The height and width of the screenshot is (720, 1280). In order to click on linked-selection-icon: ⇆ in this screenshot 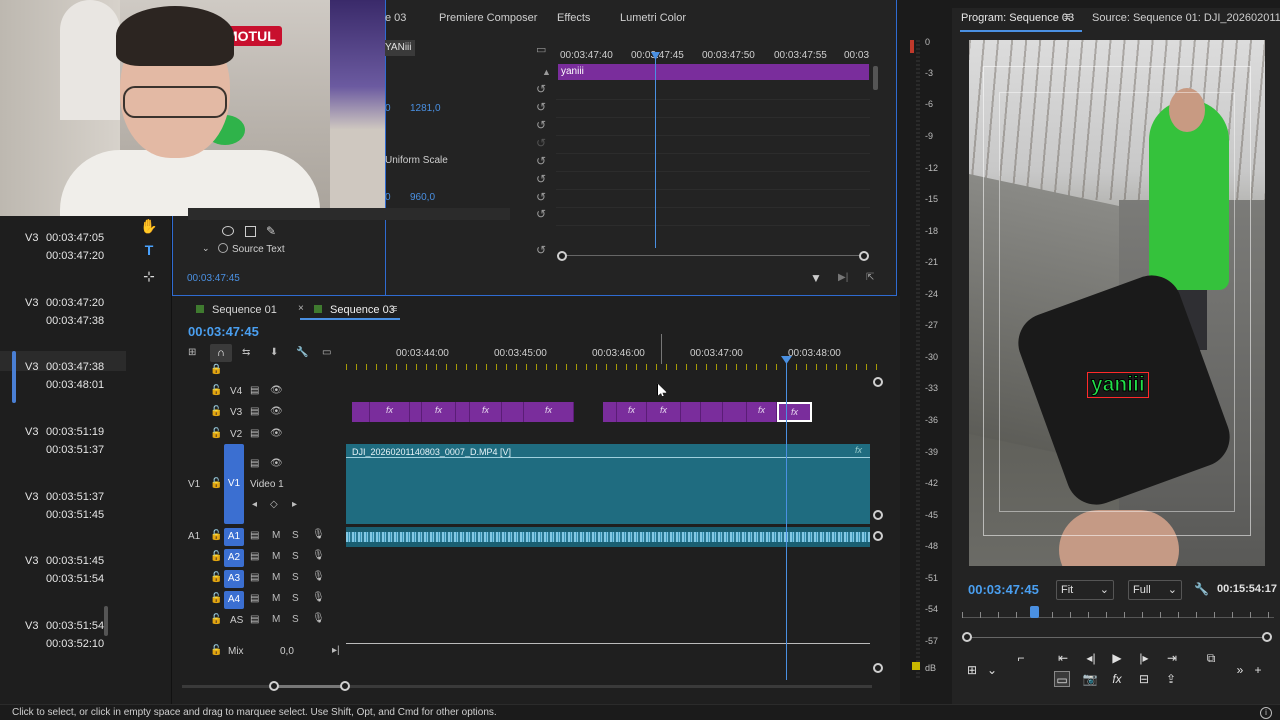, I will do `click(246, 352)`.